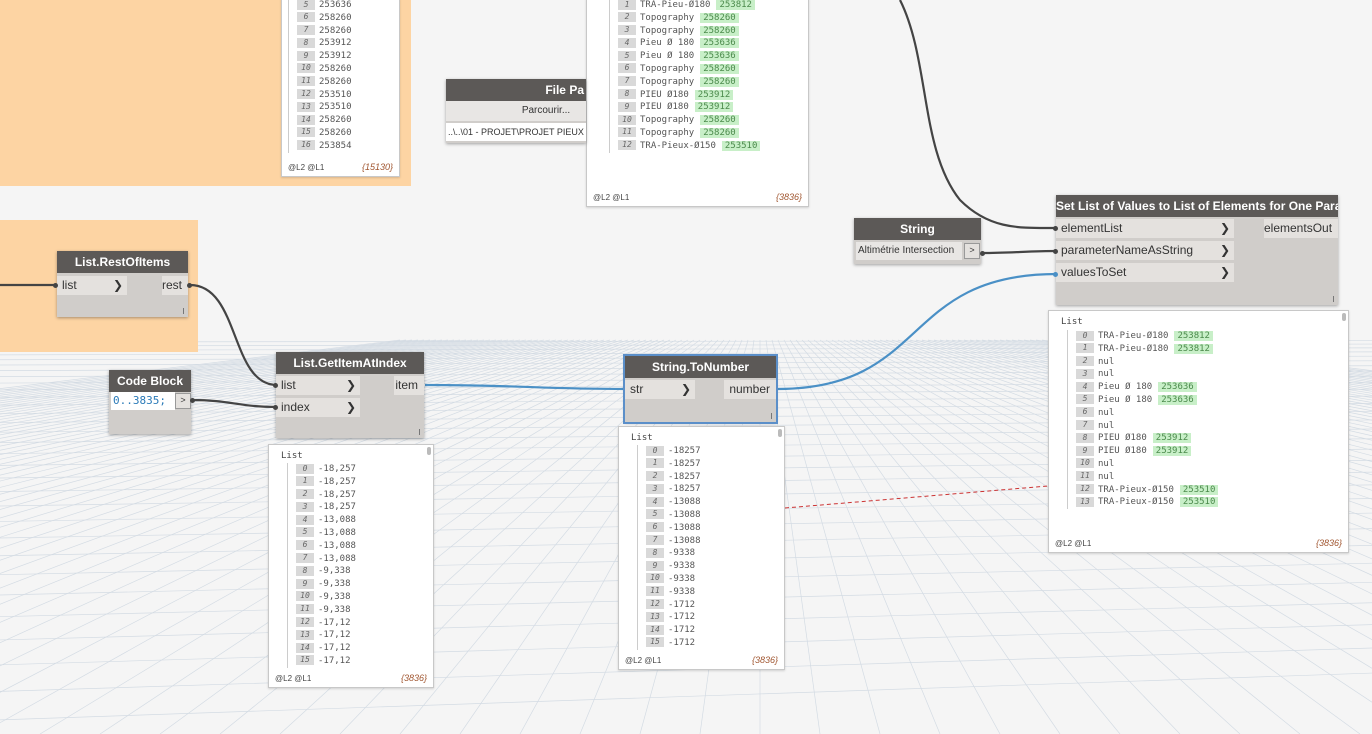  I want to click on list-index: 12, so click(306, 94).